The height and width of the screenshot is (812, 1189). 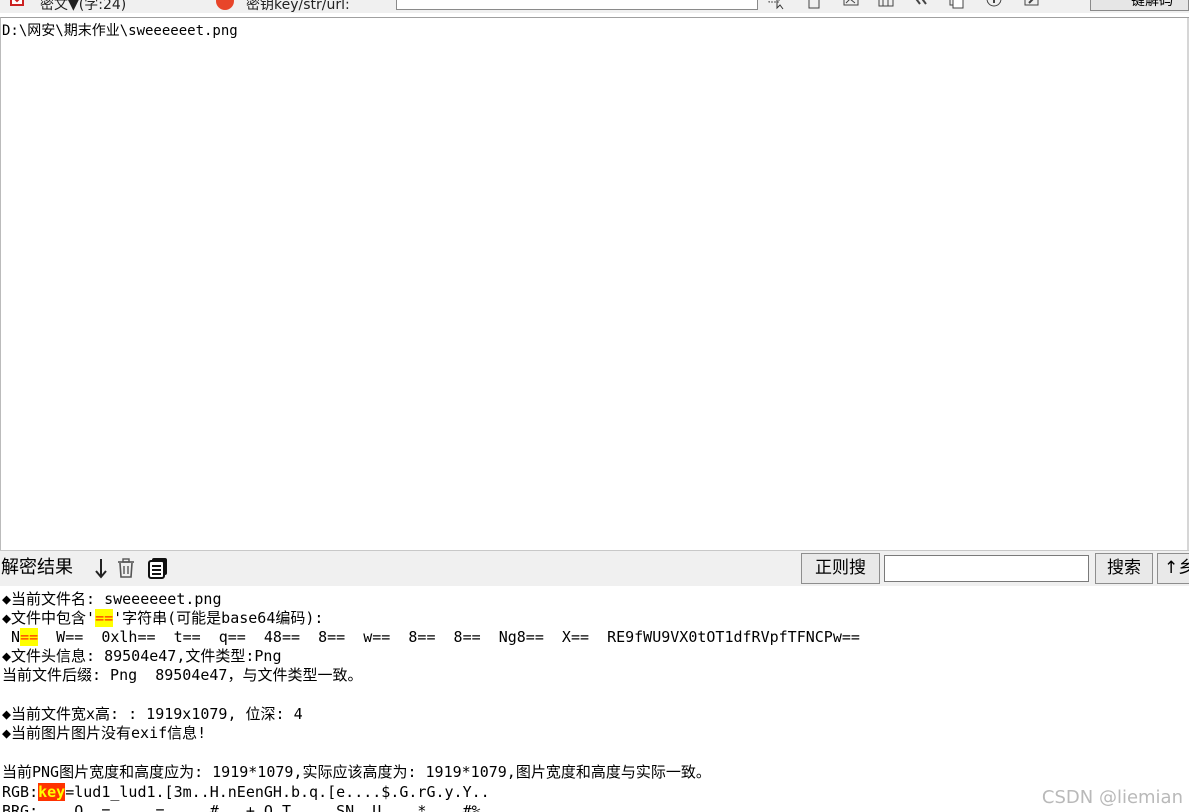 What do you see at coordinates (126, 568) in the screenshot?
I see `trash-icon` at bounding box center [126, 568].